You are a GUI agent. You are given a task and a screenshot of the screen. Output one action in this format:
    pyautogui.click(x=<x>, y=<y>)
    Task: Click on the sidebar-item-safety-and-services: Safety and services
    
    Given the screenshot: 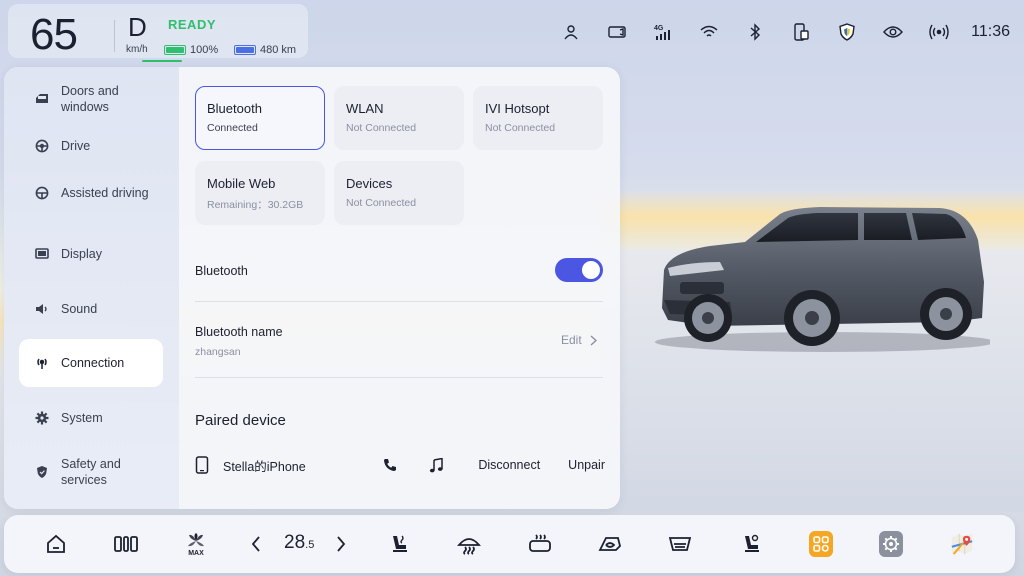 What is the action you would take?
    pyautogui.click(x=91, y=472)
    